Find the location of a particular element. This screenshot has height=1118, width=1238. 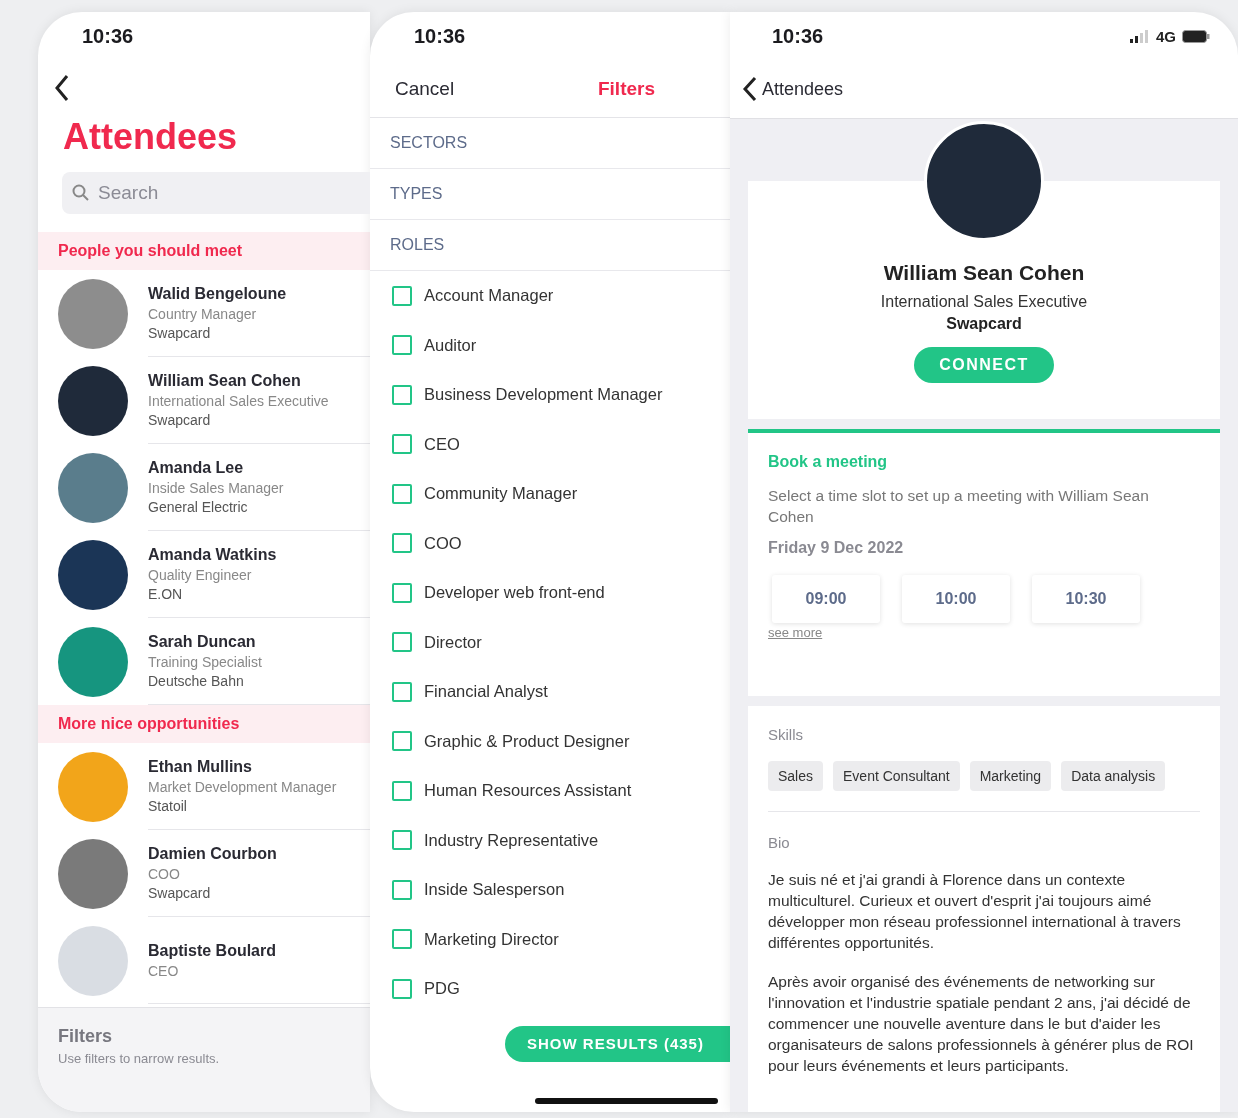

section-header: More nice opportunities is located at coordinates (204, 724).